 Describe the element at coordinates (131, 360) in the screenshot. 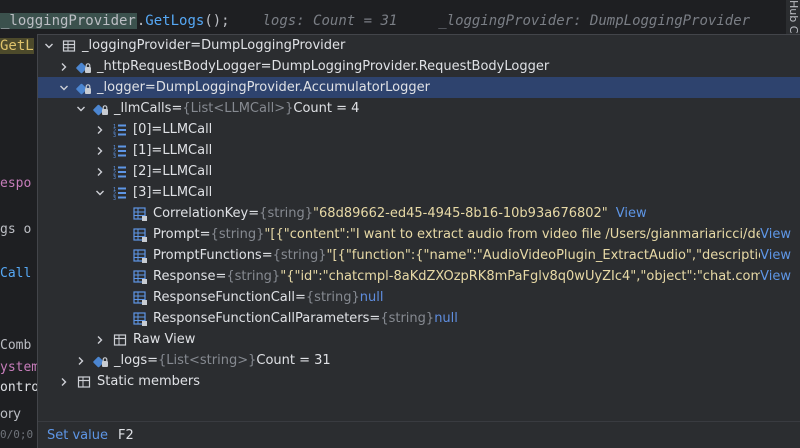

I see `logs-name: _logs` at that location.